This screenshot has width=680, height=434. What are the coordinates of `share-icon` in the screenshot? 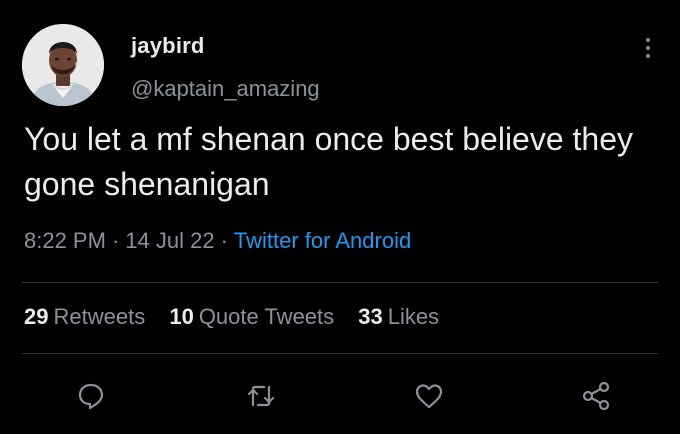 It's located at (596, 396).